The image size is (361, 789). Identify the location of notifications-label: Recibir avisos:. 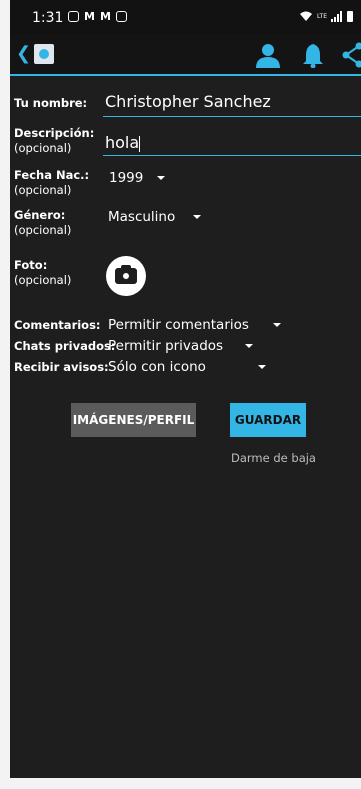
(61, 367).